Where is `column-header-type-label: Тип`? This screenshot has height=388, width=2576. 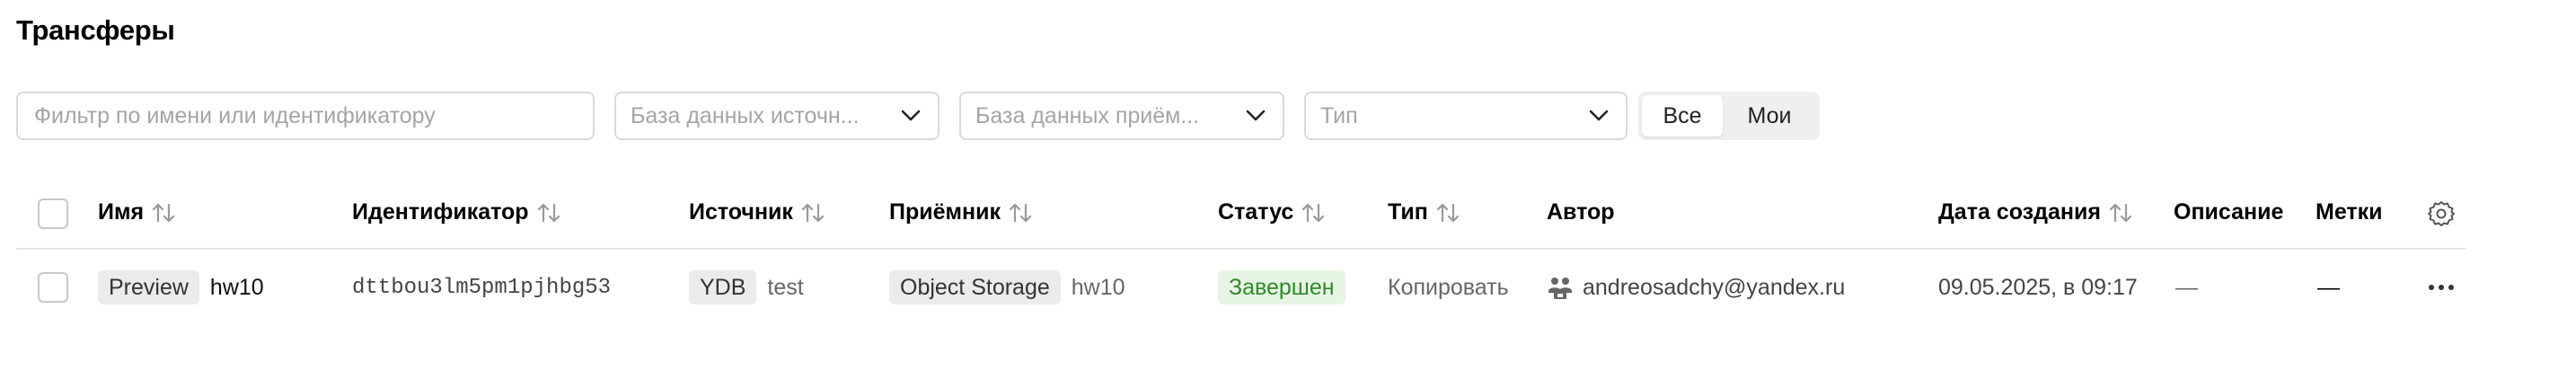
column-header-type-label: Тип is located at coordinates (1408, 212).